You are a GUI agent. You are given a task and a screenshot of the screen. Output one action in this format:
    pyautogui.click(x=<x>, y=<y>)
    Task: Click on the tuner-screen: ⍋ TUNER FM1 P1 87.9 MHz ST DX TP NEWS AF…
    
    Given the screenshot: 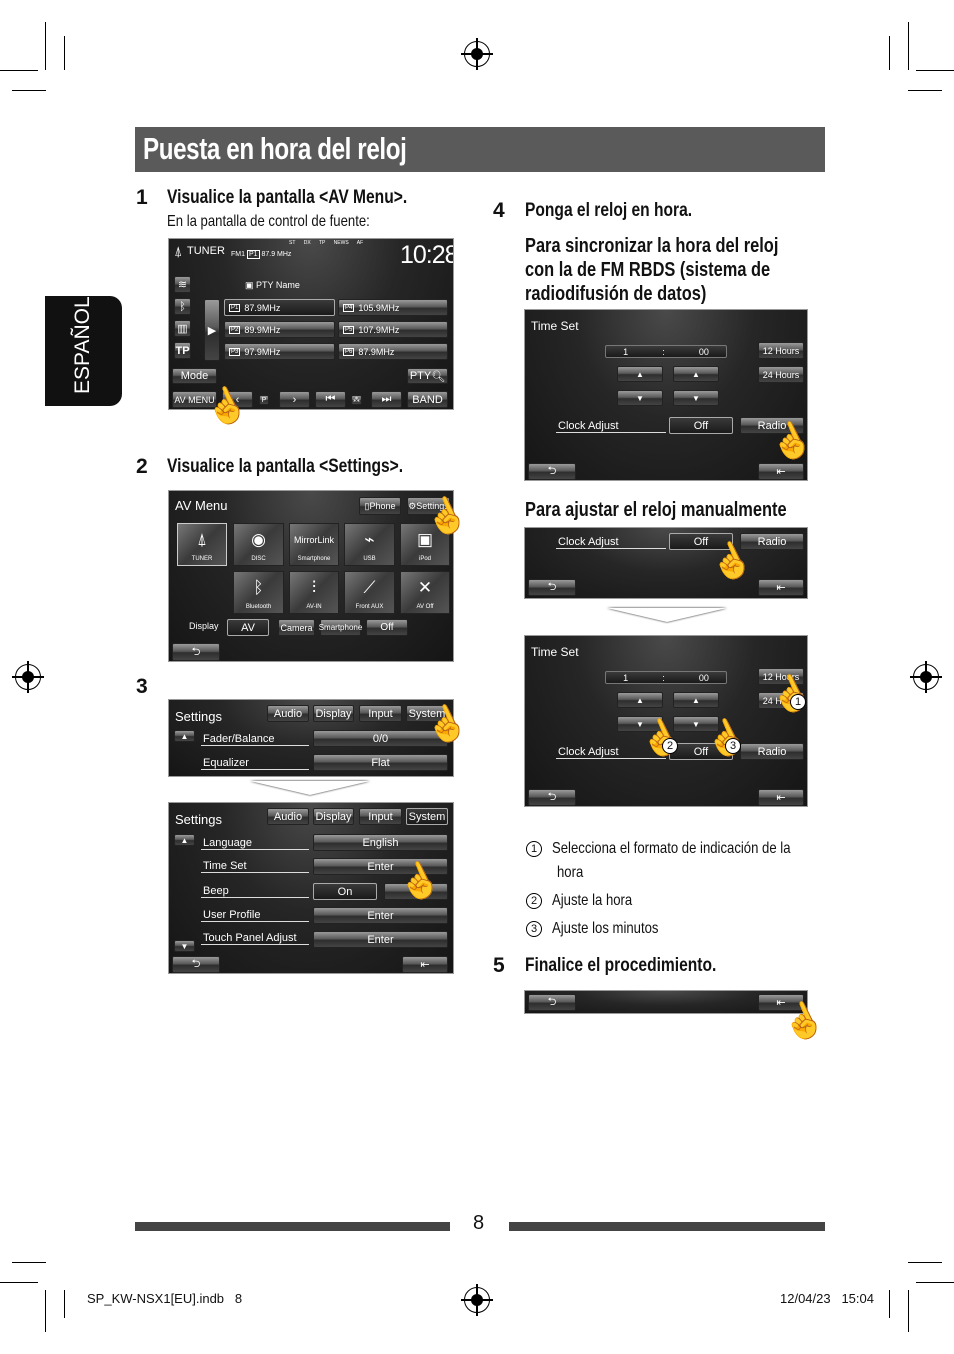 What is the action you would take?
    pyautogui.click(x=311, y=324)
    